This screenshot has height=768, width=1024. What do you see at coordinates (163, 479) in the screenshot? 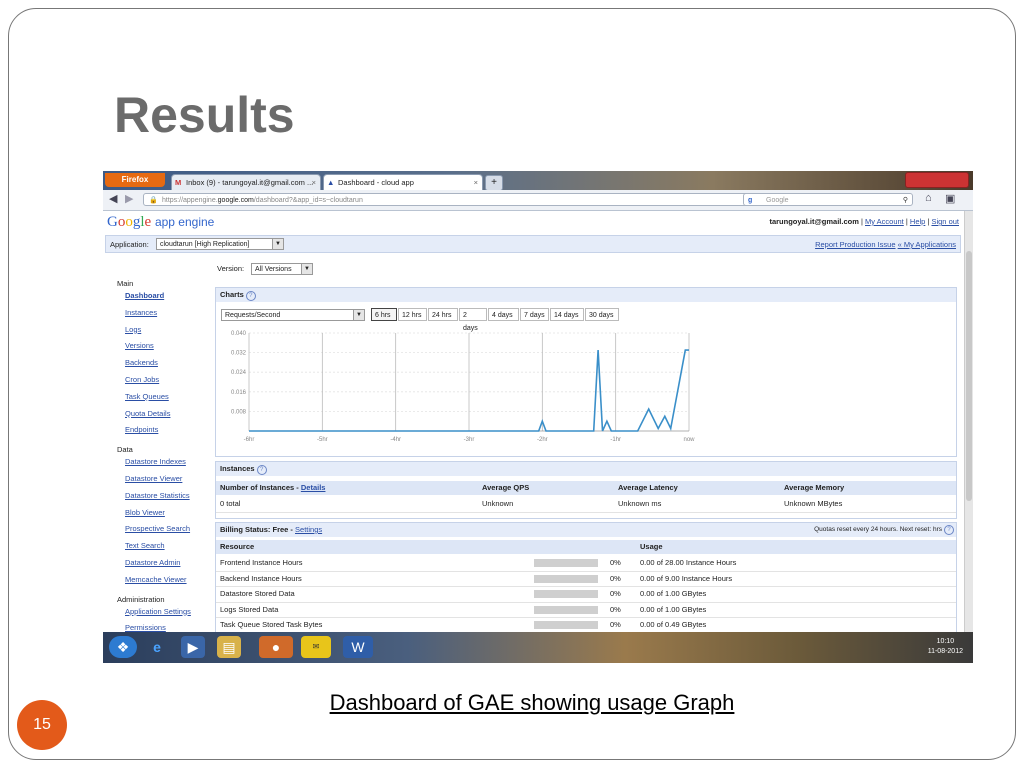
I see `sidebar-item-datastore-viewer: Datastore Viewer` at bounding box center [163, 479].